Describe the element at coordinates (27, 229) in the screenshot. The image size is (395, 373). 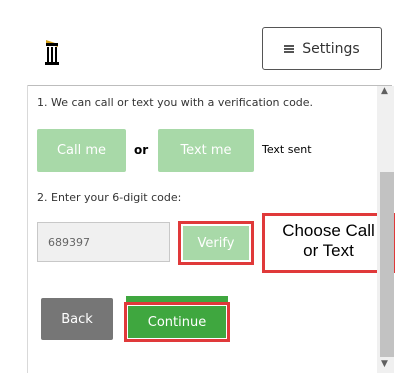
I see `panel-left-border` at that location.